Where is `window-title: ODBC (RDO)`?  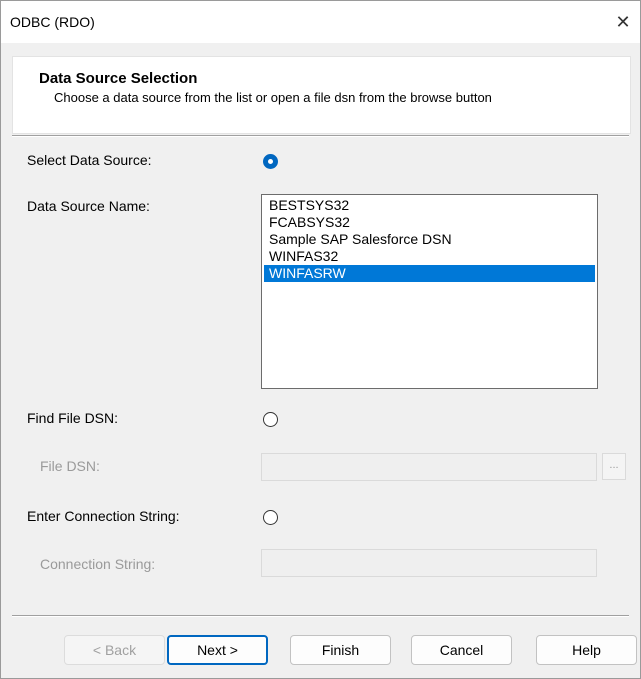
window-title: ODBC (RDO) is located at coordinates (52, 22).